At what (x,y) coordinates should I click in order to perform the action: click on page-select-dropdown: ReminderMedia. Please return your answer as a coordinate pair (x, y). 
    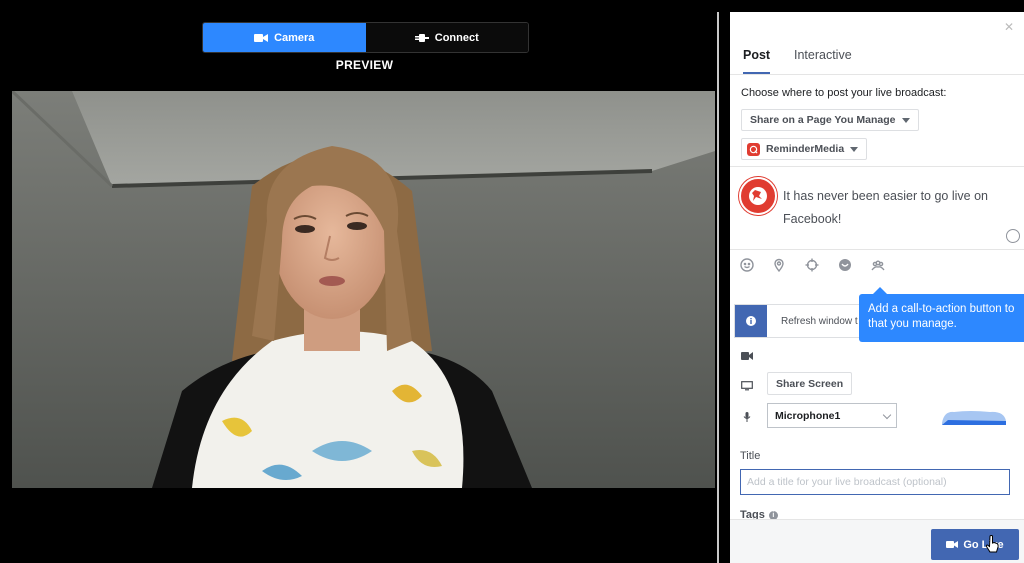
    Looking at the image, I should click on (804, 149).